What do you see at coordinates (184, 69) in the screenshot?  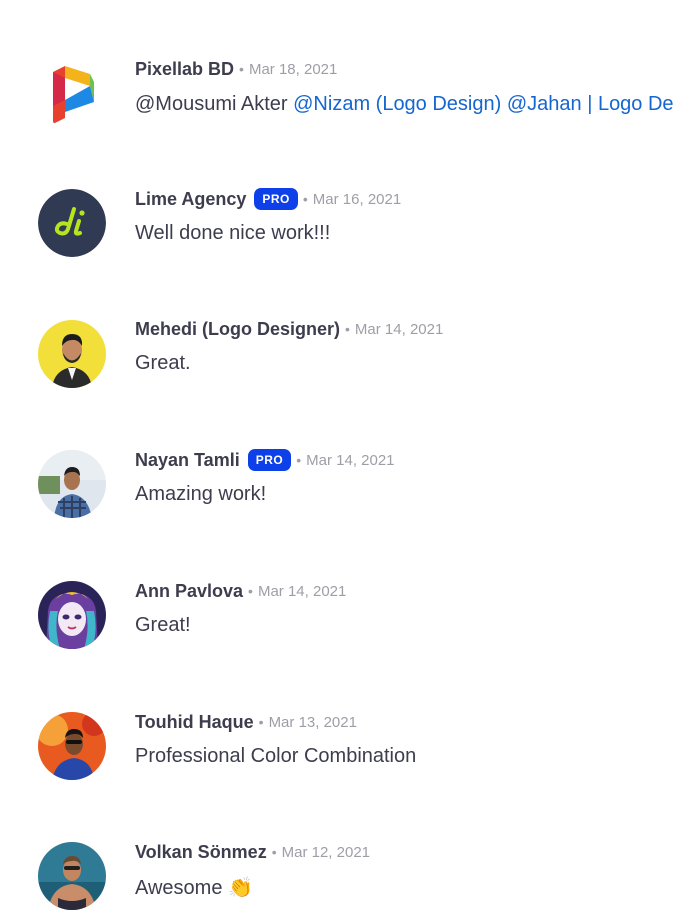 I see `author-name: Pixellab BD` at bounding box center [184, 69].